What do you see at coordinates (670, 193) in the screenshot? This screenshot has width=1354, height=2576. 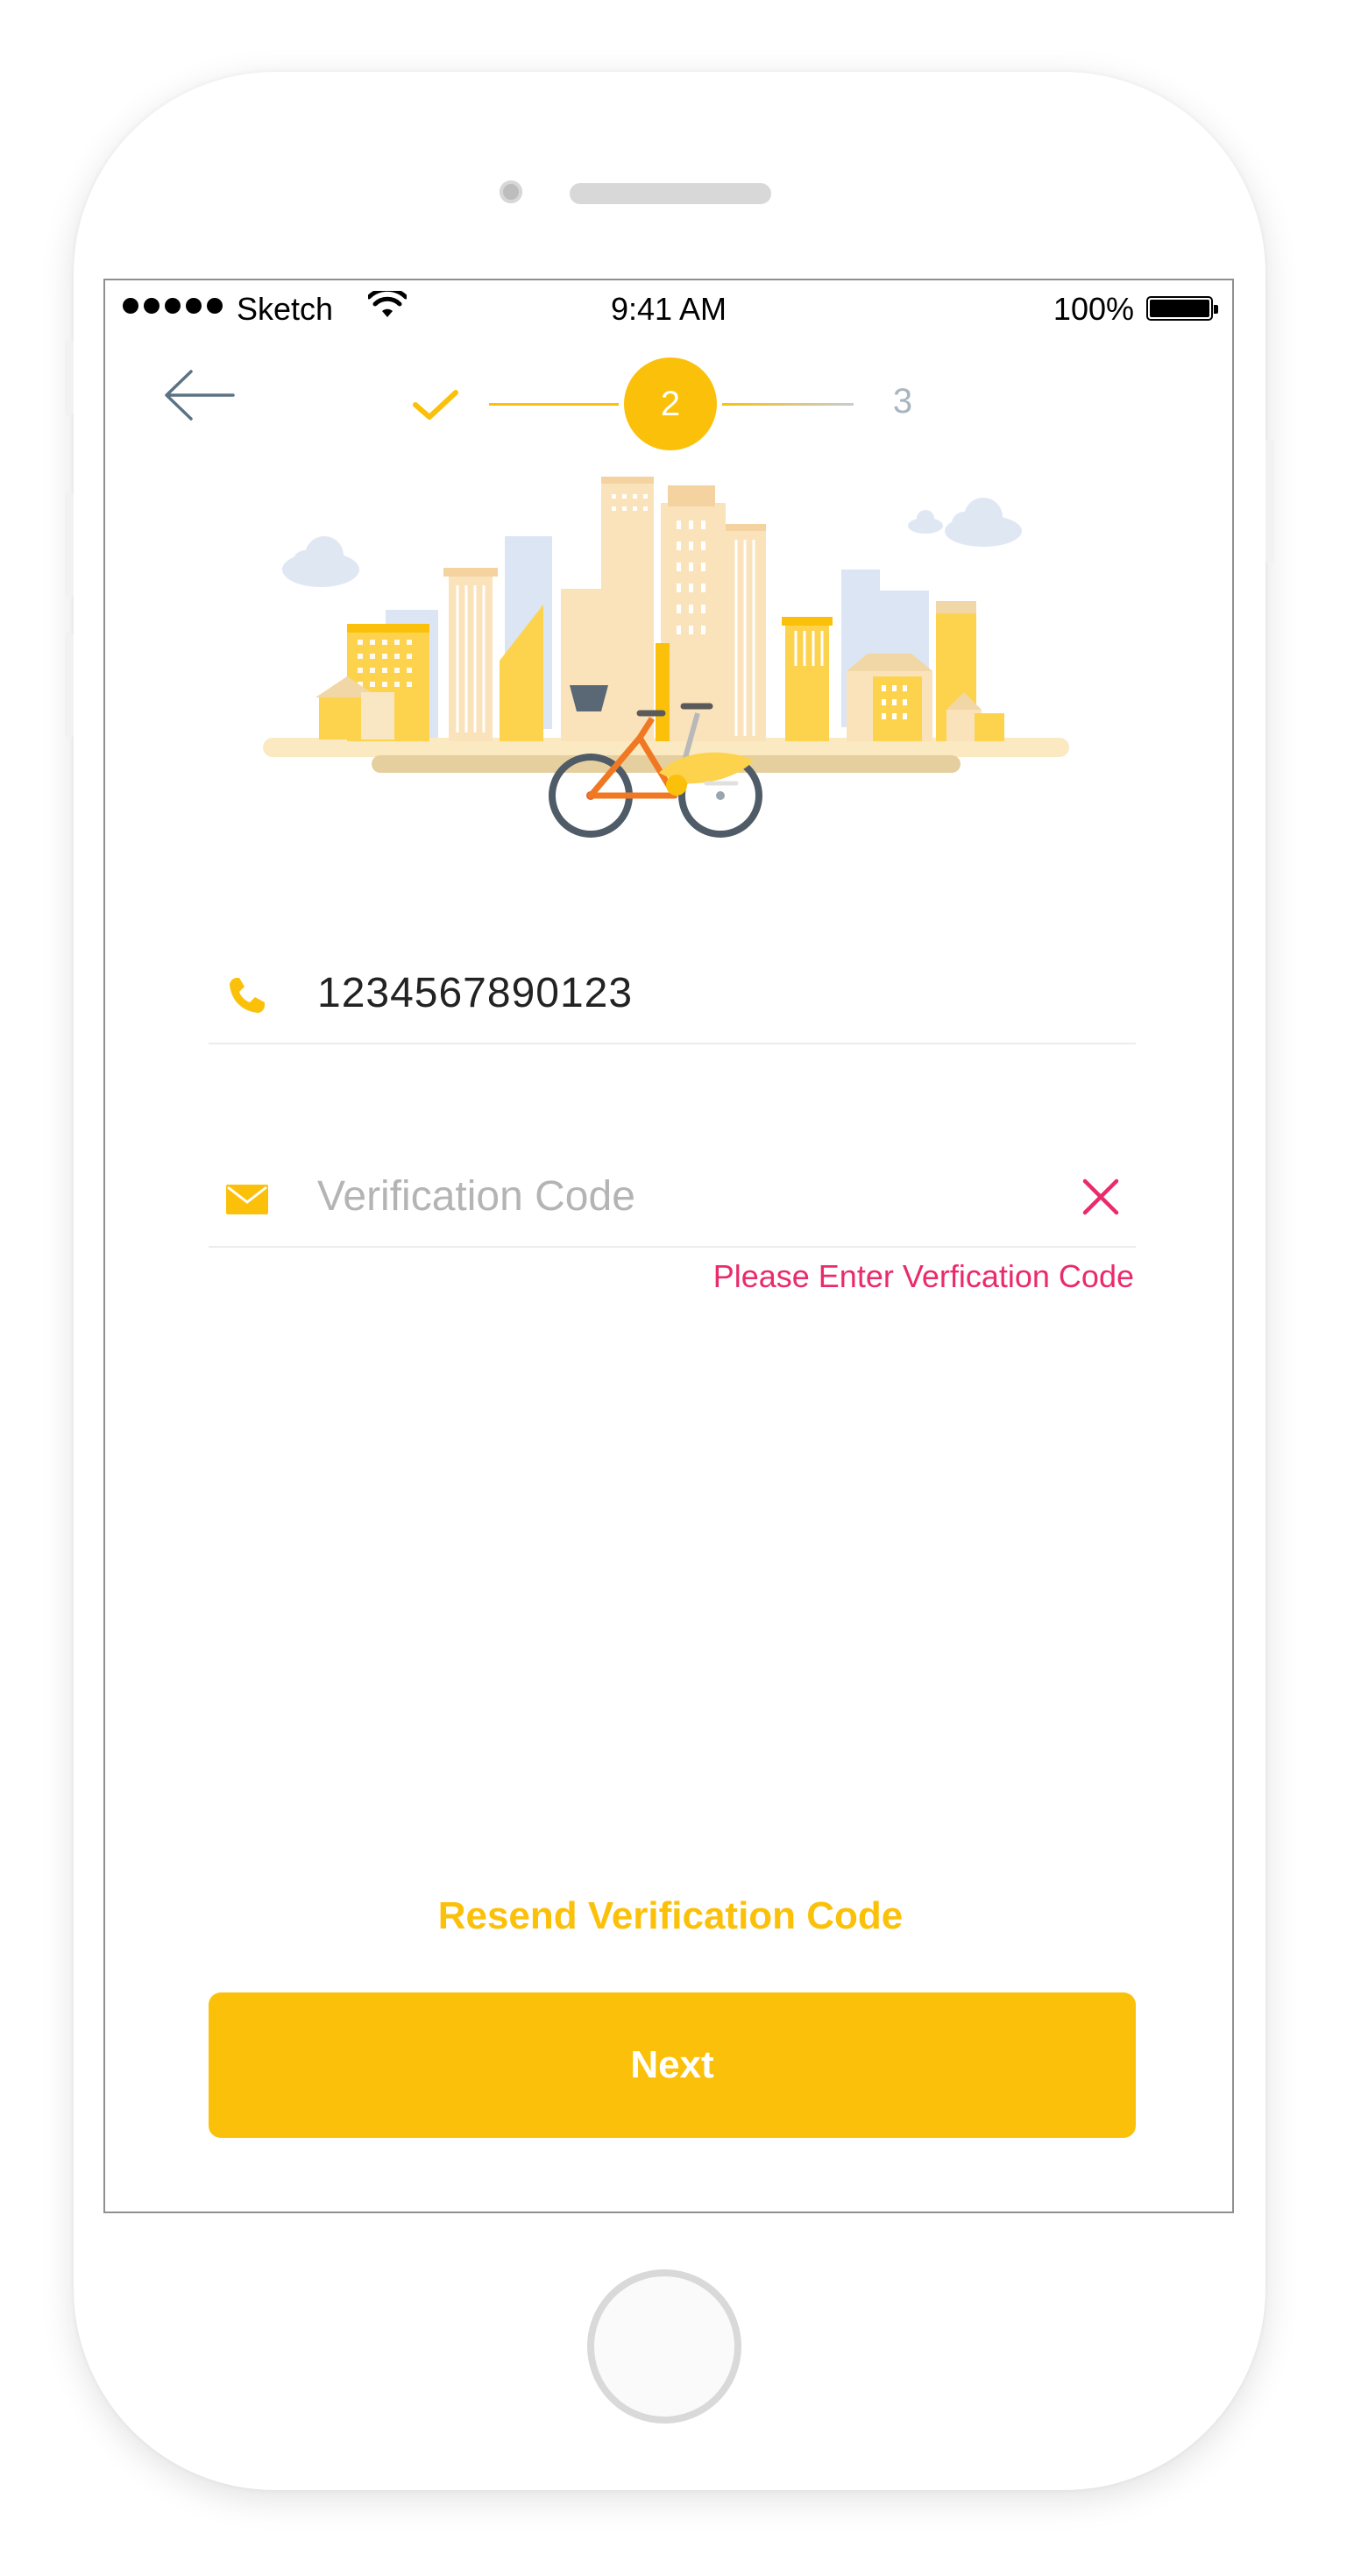 I see `speaker-grille` at bounding box center [670, 193].